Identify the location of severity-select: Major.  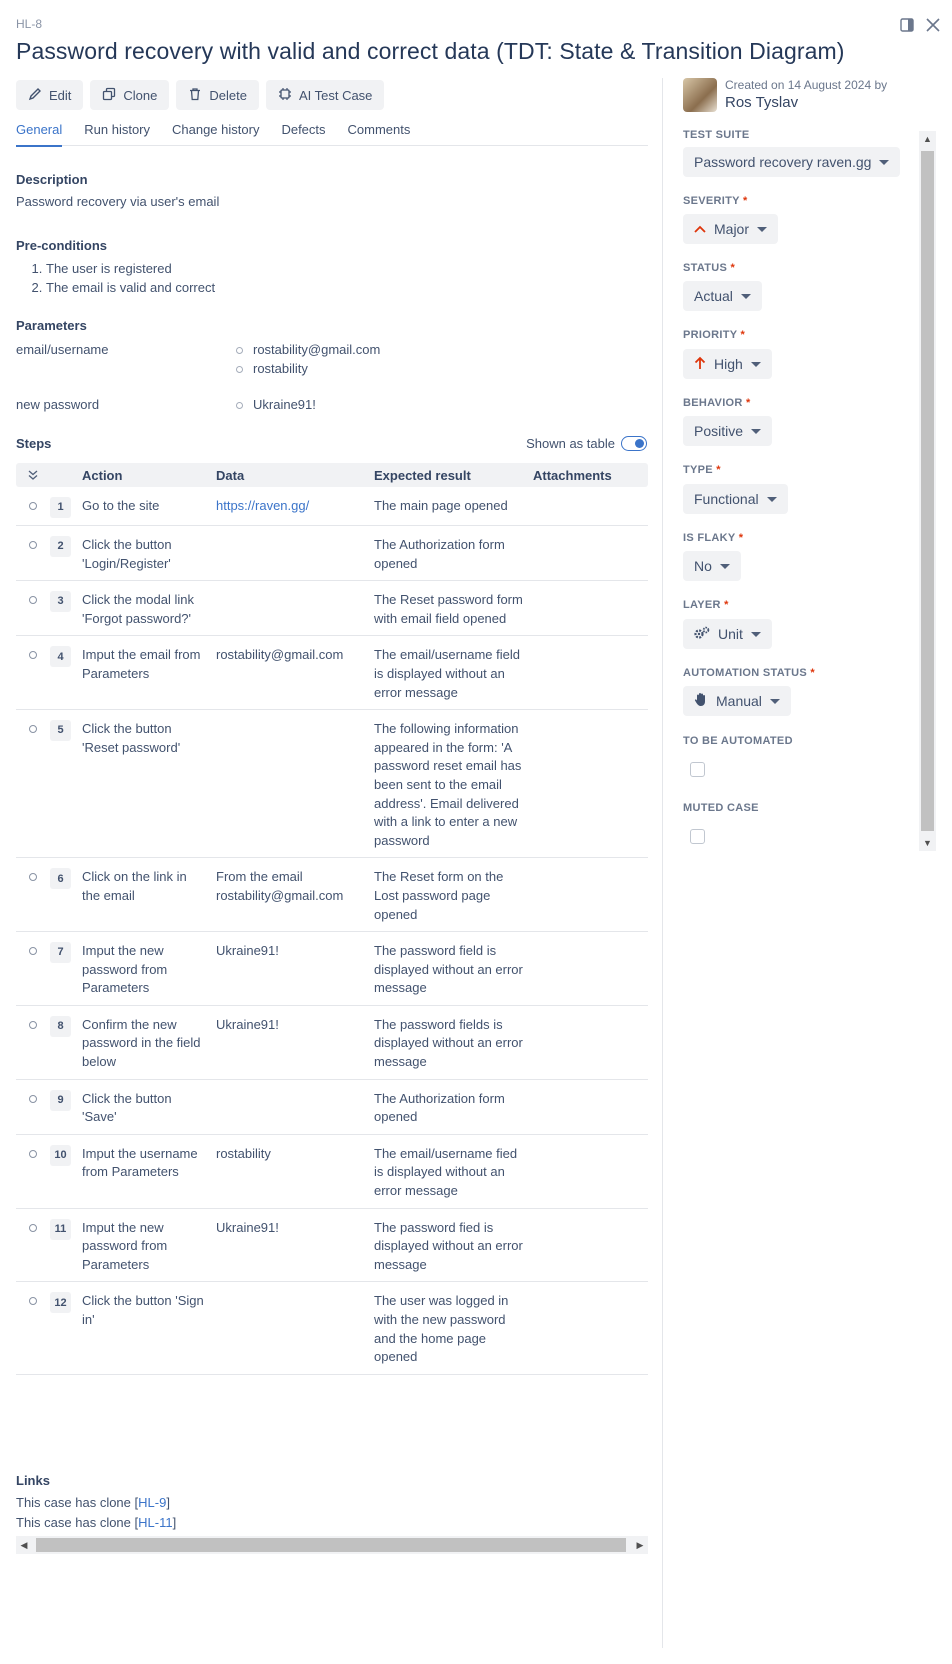
(731, 229).